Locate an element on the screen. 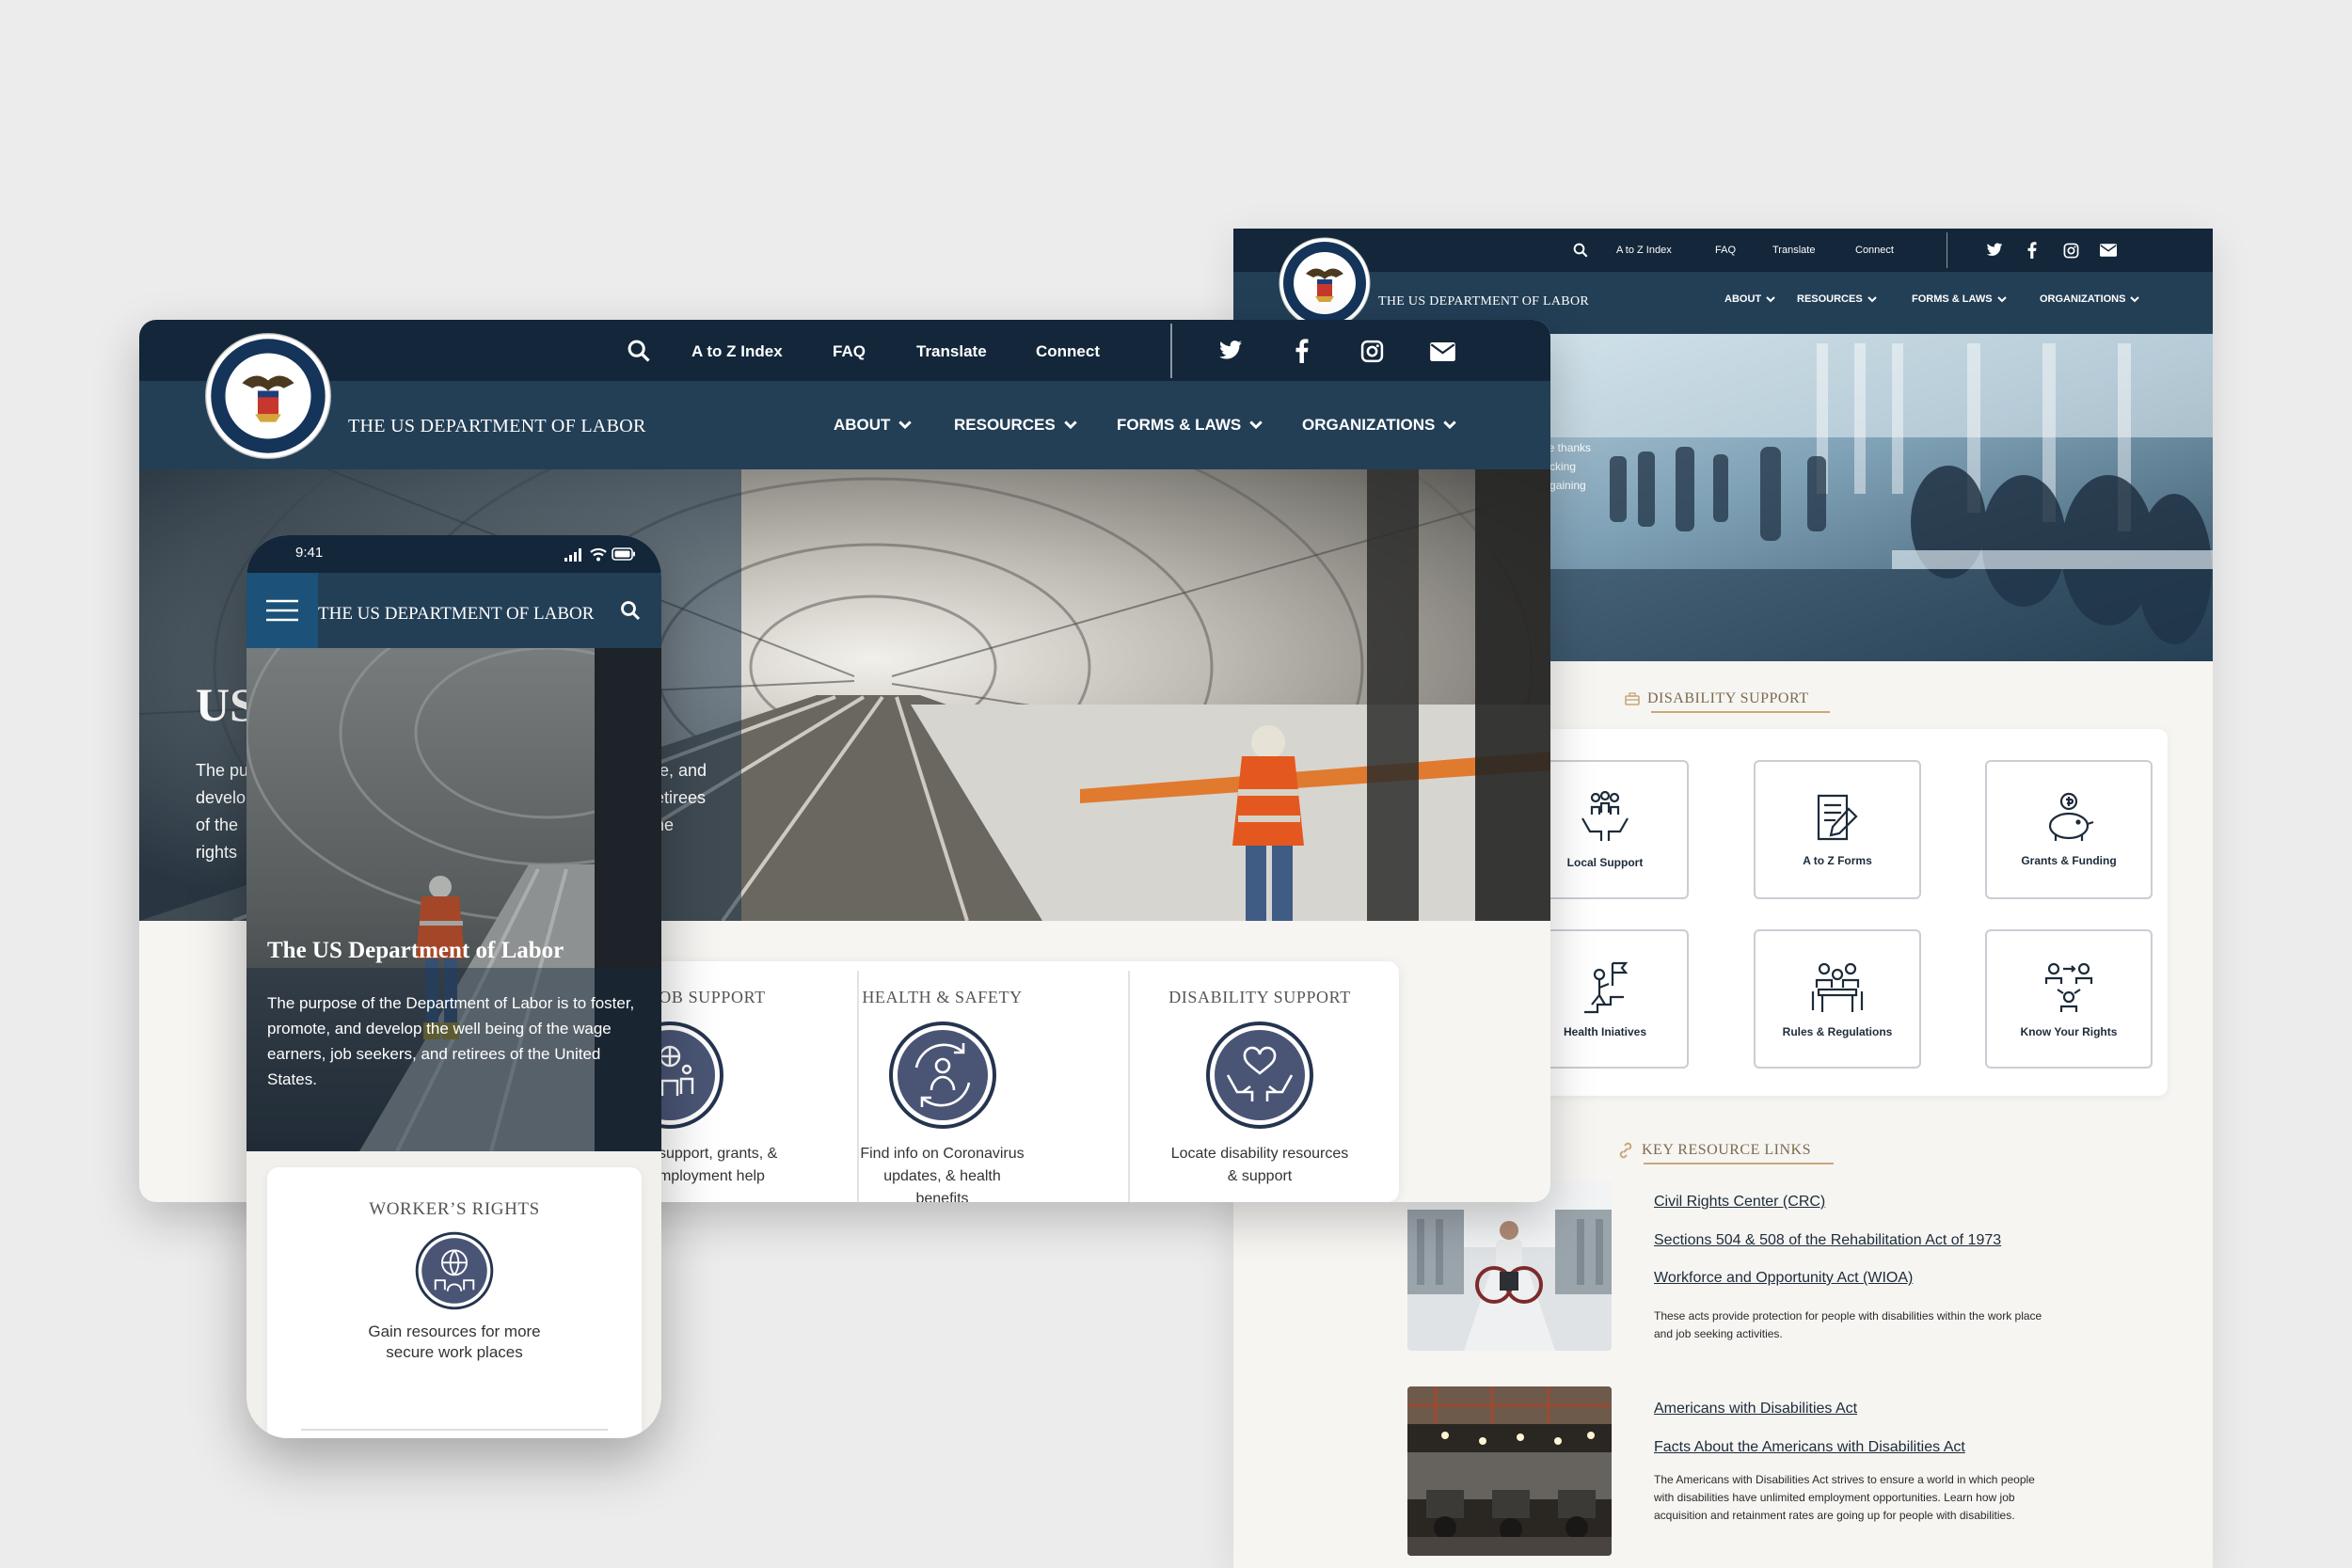 This screenshot has width=2352, height=1568. card-rules-regulations: Rules & Regulations is located at coordinates (1837, 999).